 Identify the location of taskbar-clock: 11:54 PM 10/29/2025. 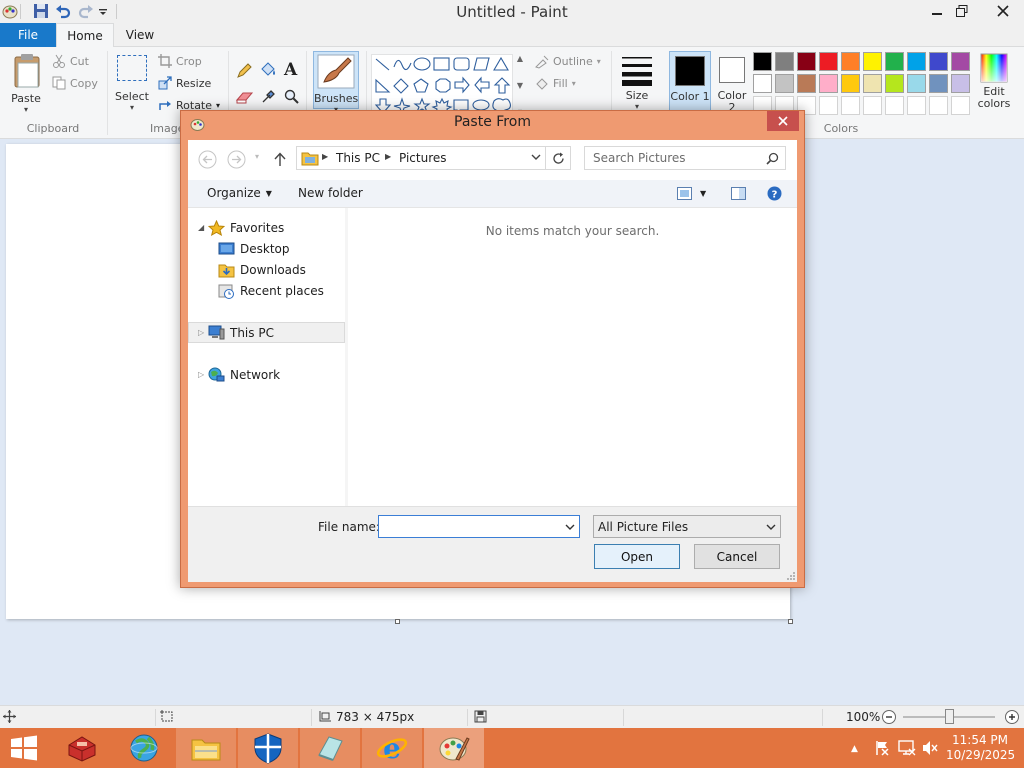
(980, 748).